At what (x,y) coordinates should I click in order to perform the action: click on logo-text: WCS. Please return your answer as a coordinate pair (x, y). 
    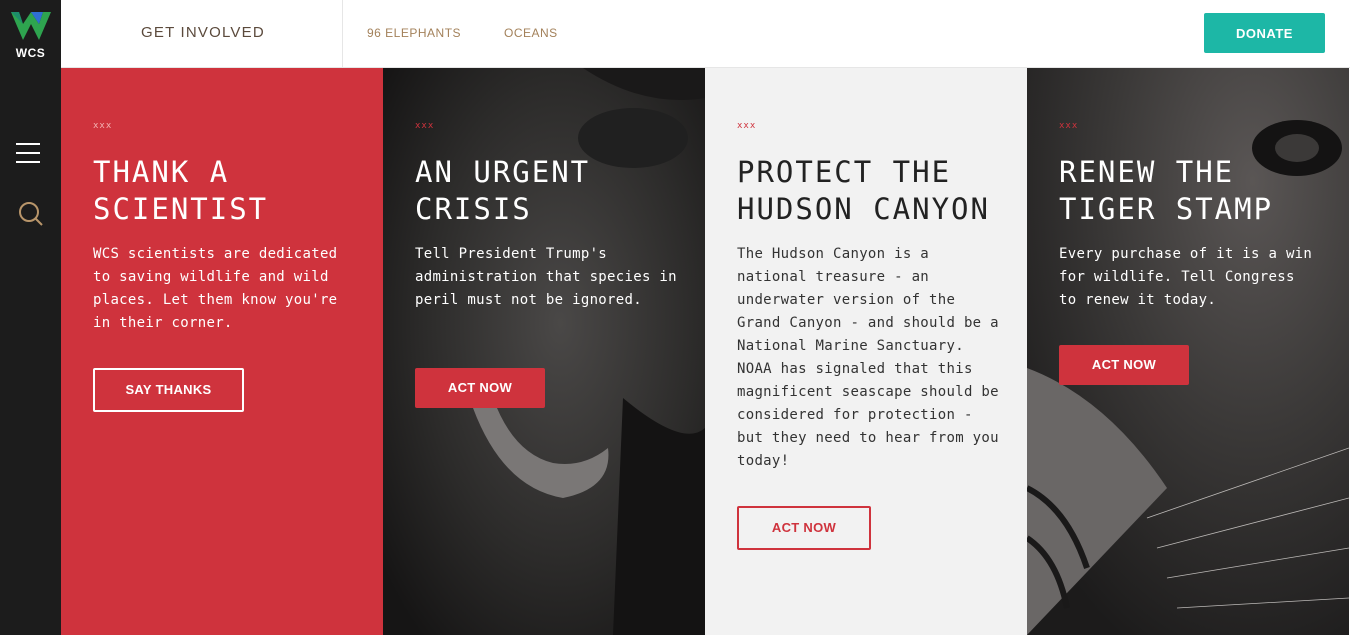
    Looking at the image, I should click on (30, 53).